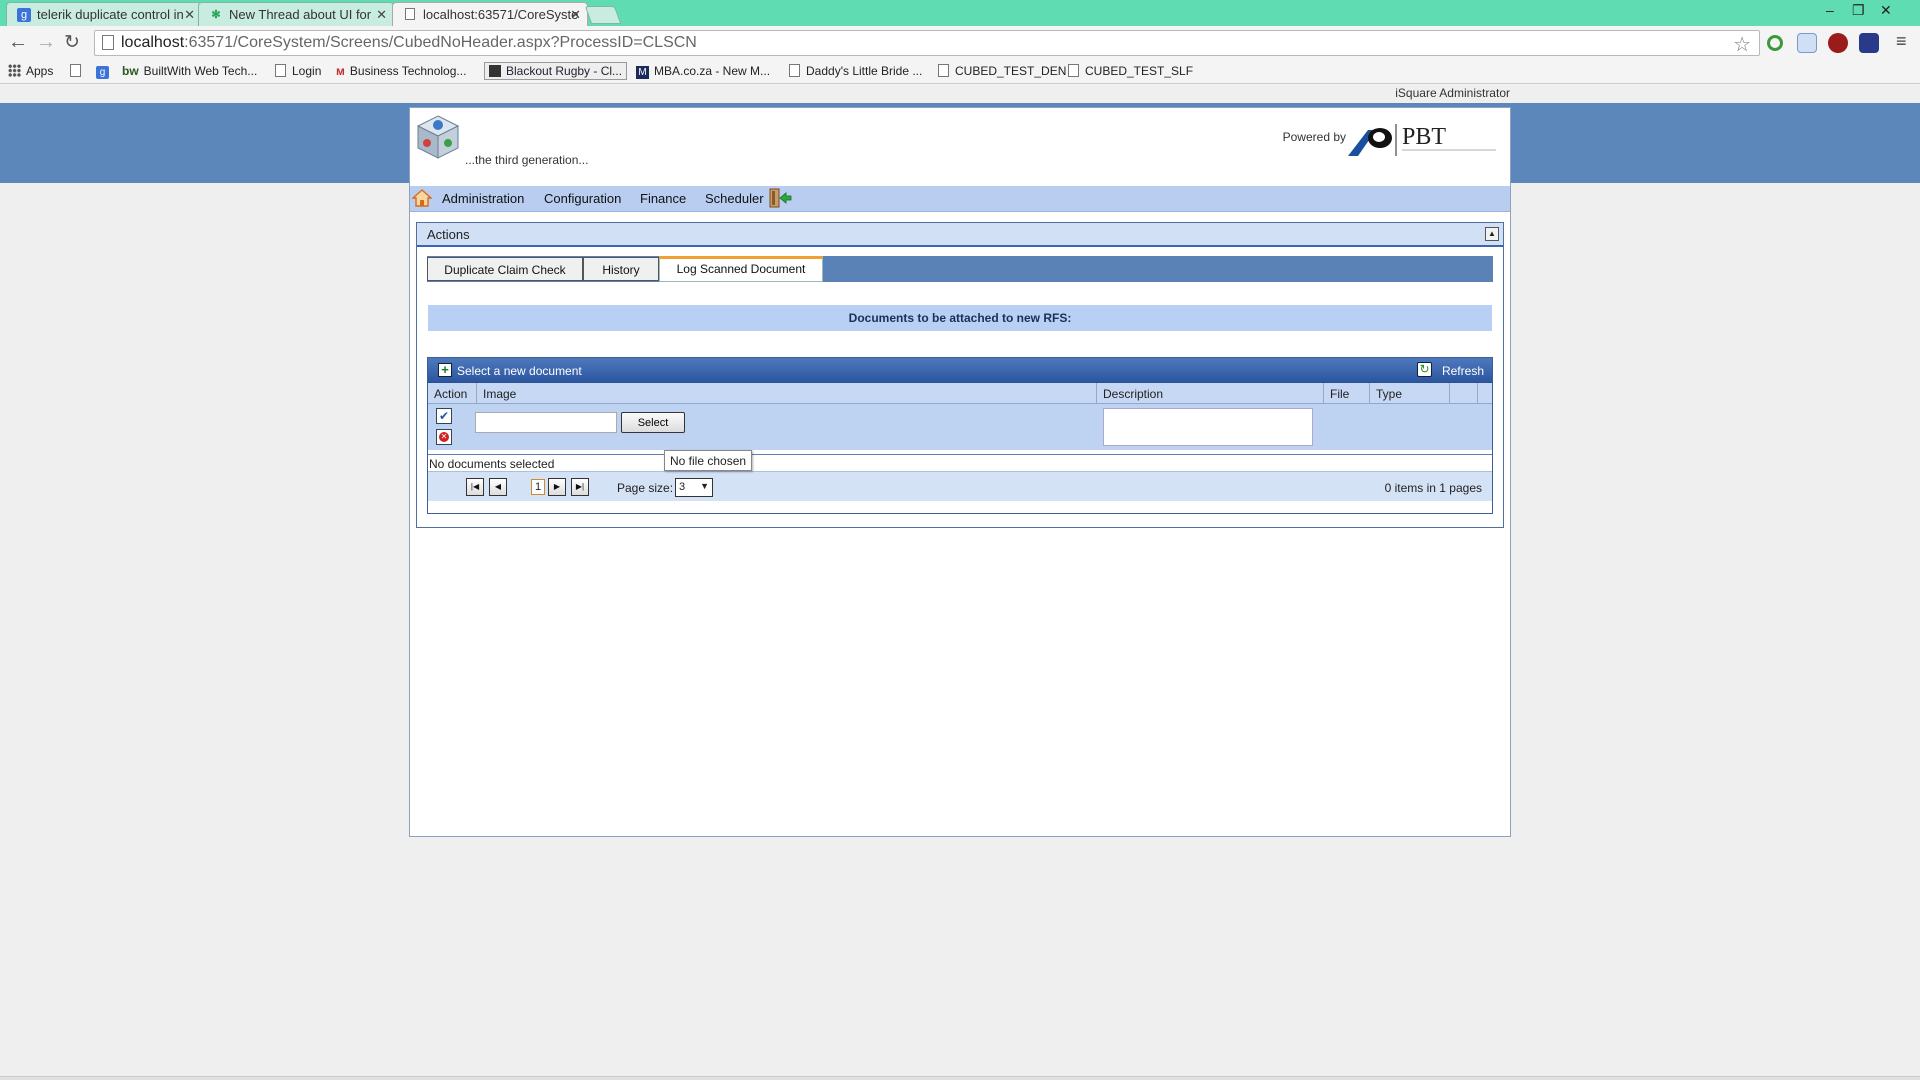 This screenshot has height=1080, width=1920. What do you see at coordinates (1742, 44) in the screenshot?
I see `star-icon: ☆` at bounding box center [1742, 44].